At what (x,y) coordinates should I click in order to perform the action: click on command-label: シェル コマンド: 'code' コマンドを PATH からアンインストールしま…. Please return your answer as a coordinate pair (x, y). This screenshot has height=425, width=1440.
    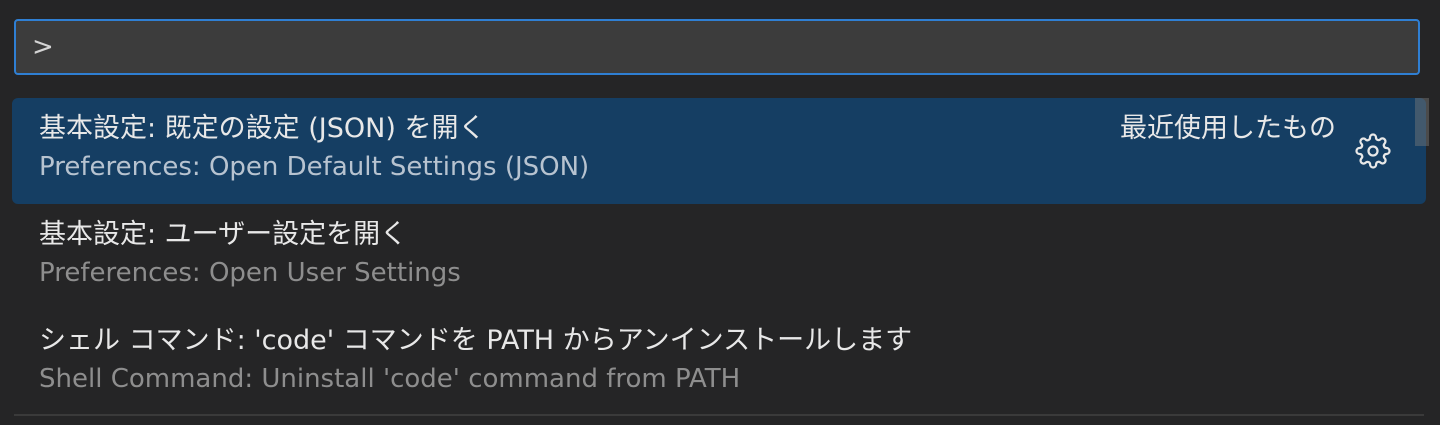
    Looking at the image, I should click on (476, 340).